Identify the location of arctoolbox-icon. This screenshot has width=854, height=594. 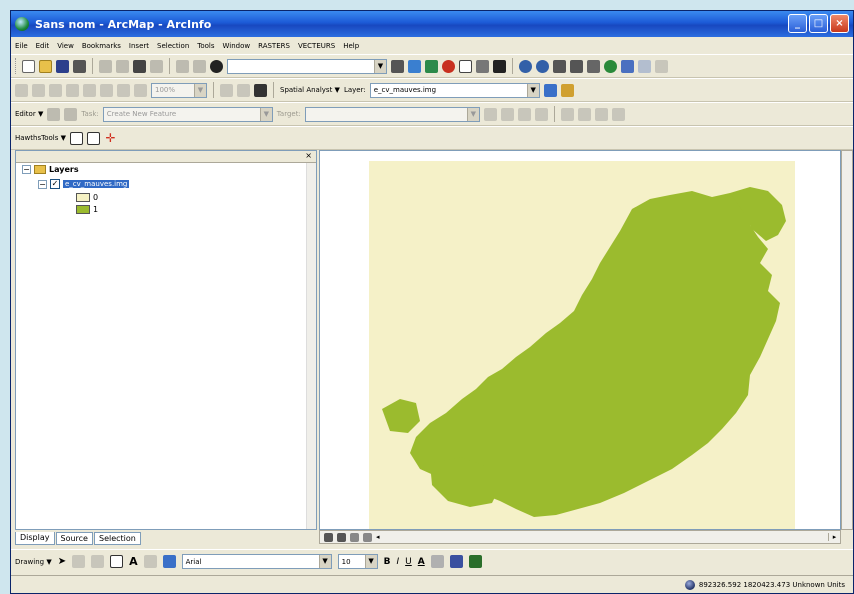
(431, 66).